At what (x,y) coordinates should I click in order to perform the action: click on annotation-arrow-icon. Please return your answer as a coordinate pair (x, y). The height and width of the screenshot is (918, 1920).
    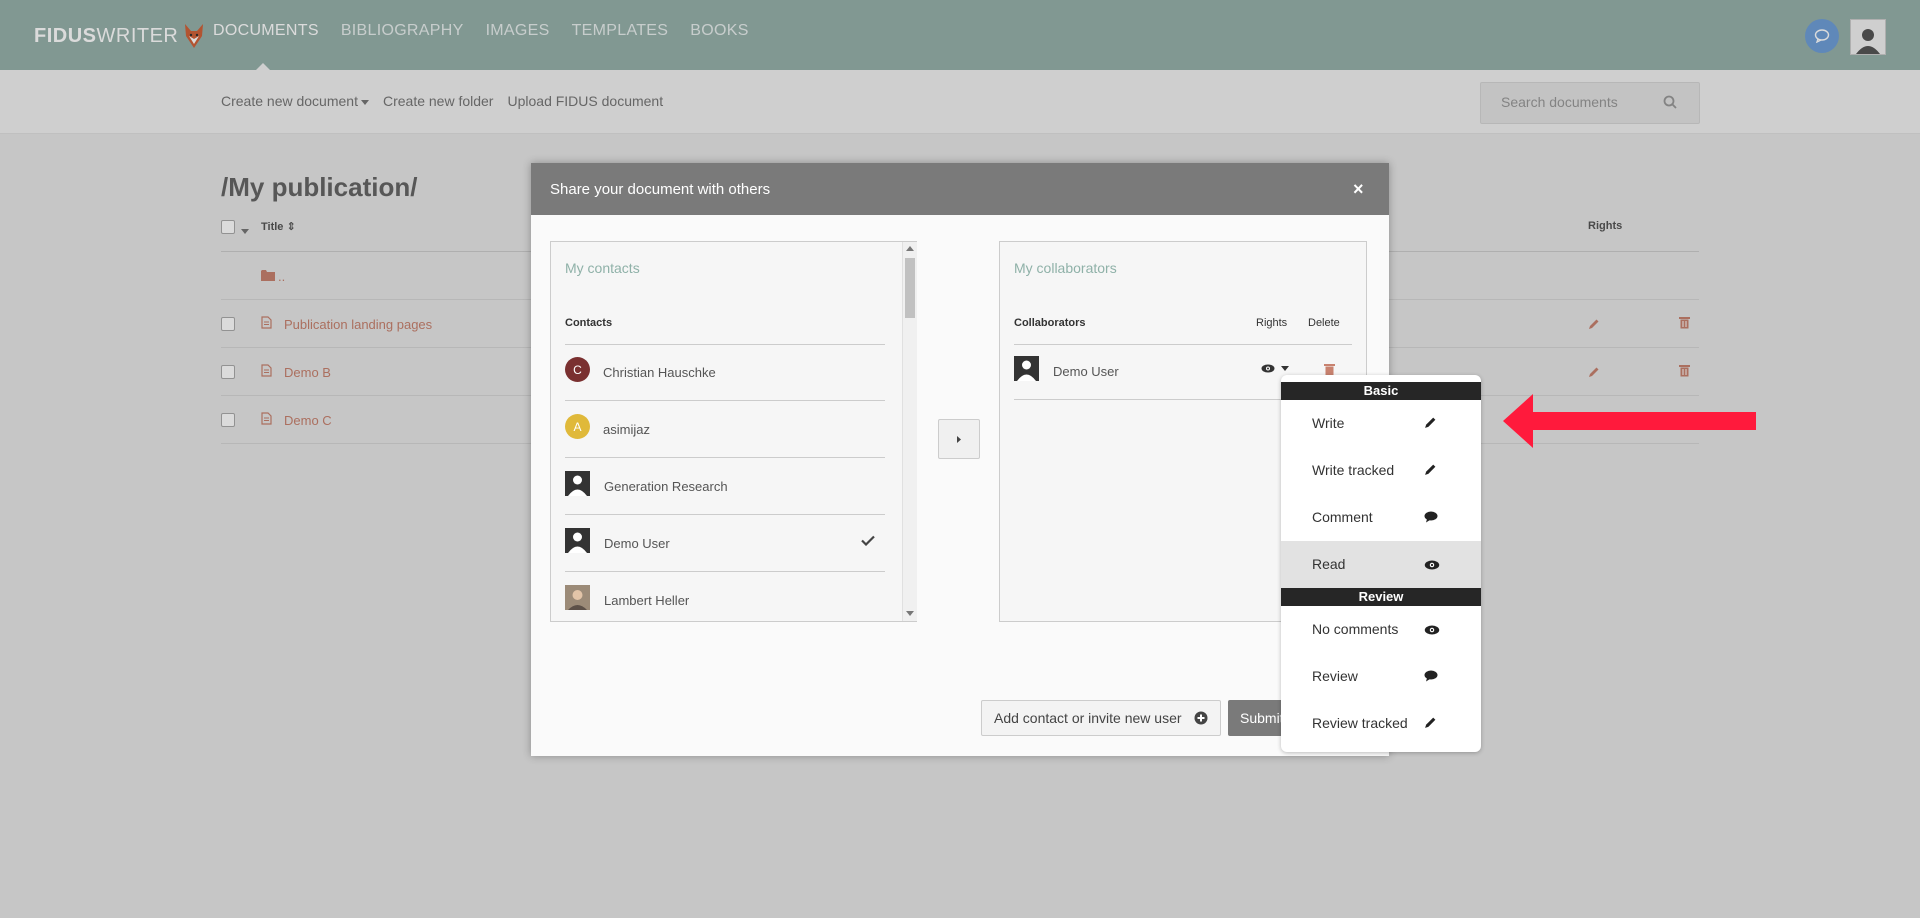
    Looking at the image, I should click on (1630, 423).